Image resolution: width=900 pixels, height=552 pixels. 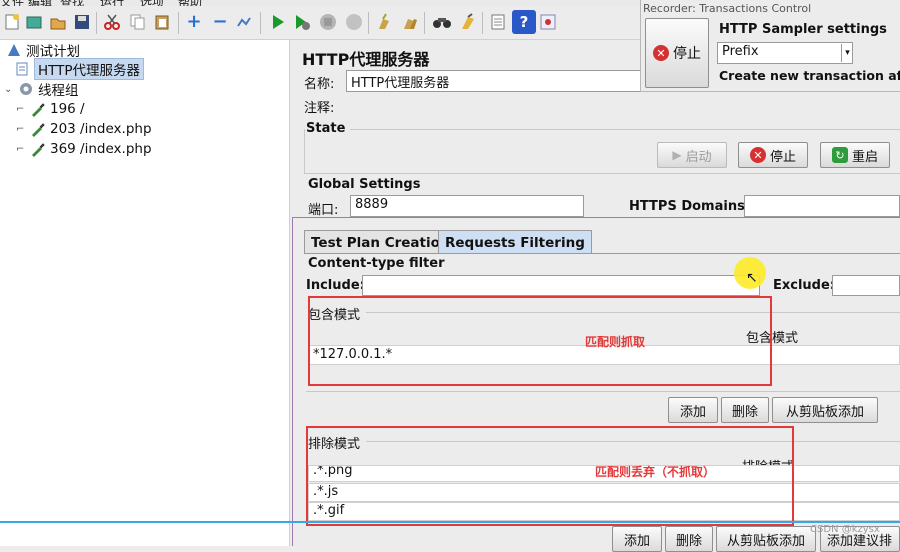 What do you see at coordinates (847, 53) in the screenshot?
I see `chevron-down-icon: ▾` at bounding box center [847, 53].